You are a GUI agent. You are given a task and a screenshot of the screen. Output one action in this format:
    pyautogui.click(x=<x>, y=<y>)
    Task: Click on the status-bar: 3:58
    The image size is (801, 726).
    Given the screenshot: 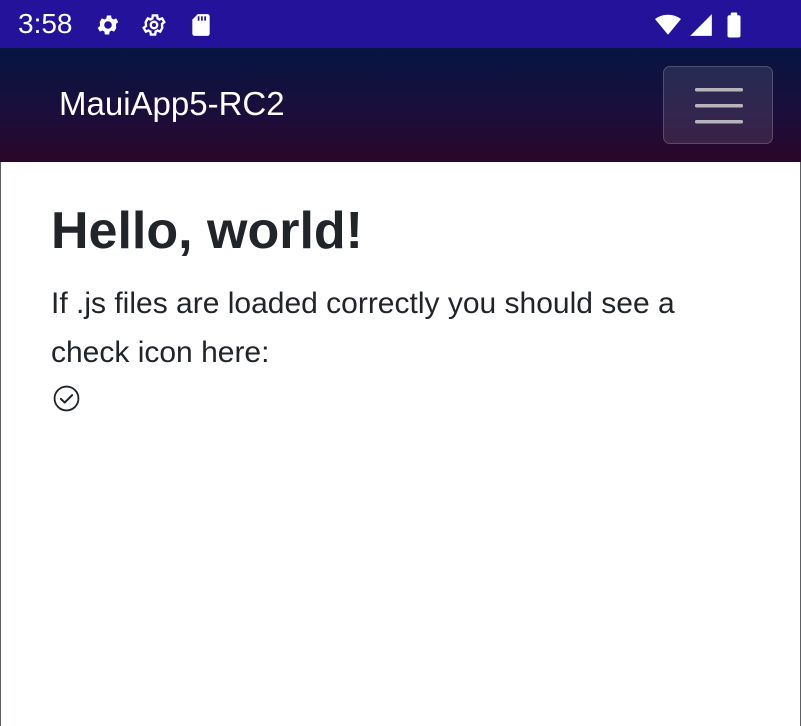 What is the action you would take?
    pyautogui.click(x=400, y=24)
    